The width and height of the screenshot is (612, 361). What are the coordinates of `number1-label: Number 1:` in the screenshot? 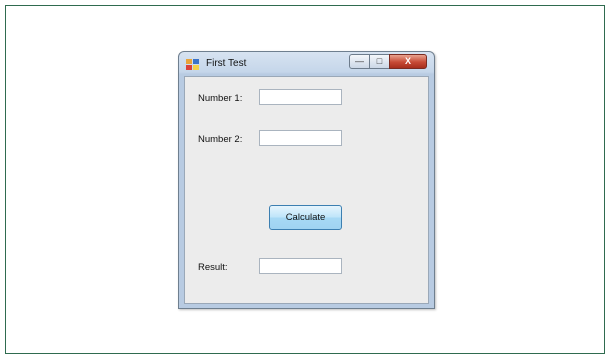 It's located at (220, 98).